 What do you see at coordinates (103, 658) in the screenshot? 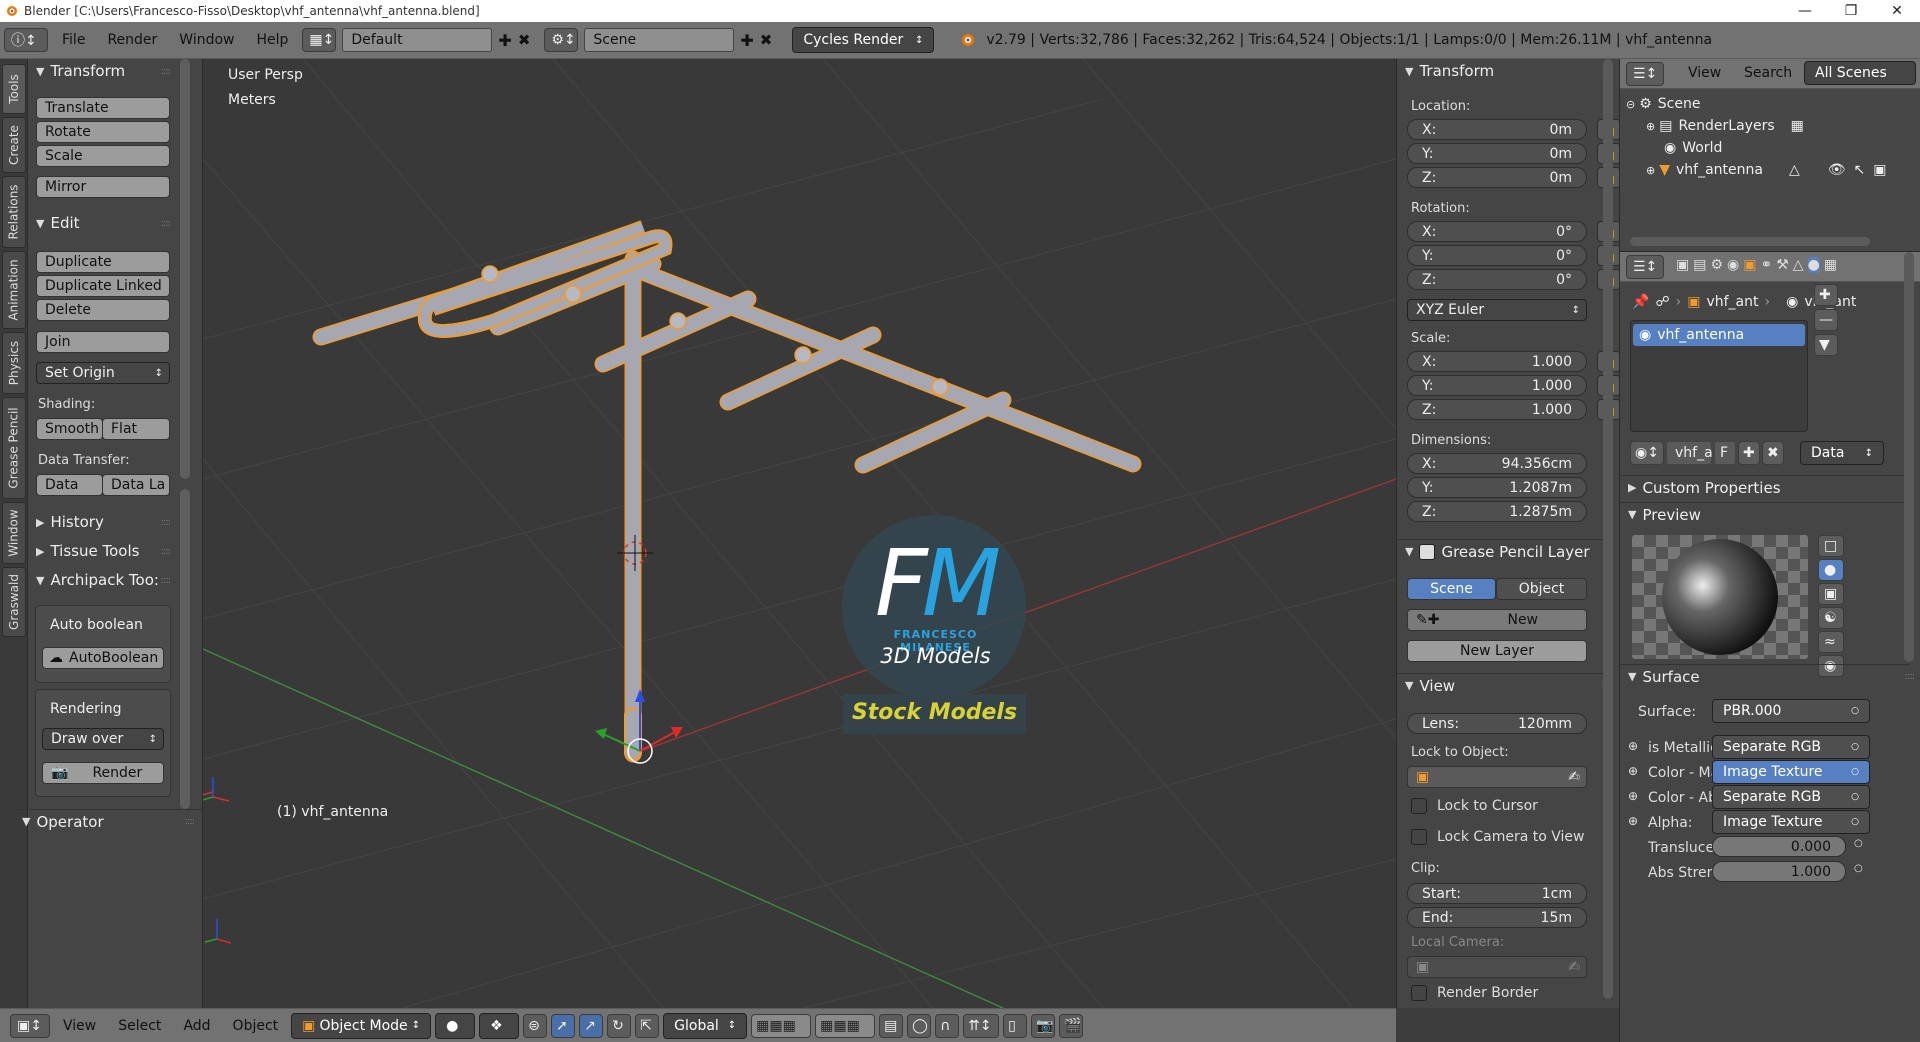
I see `autoboolean-button: ☁ AutoBoolean` at bounding box center [103, 658].